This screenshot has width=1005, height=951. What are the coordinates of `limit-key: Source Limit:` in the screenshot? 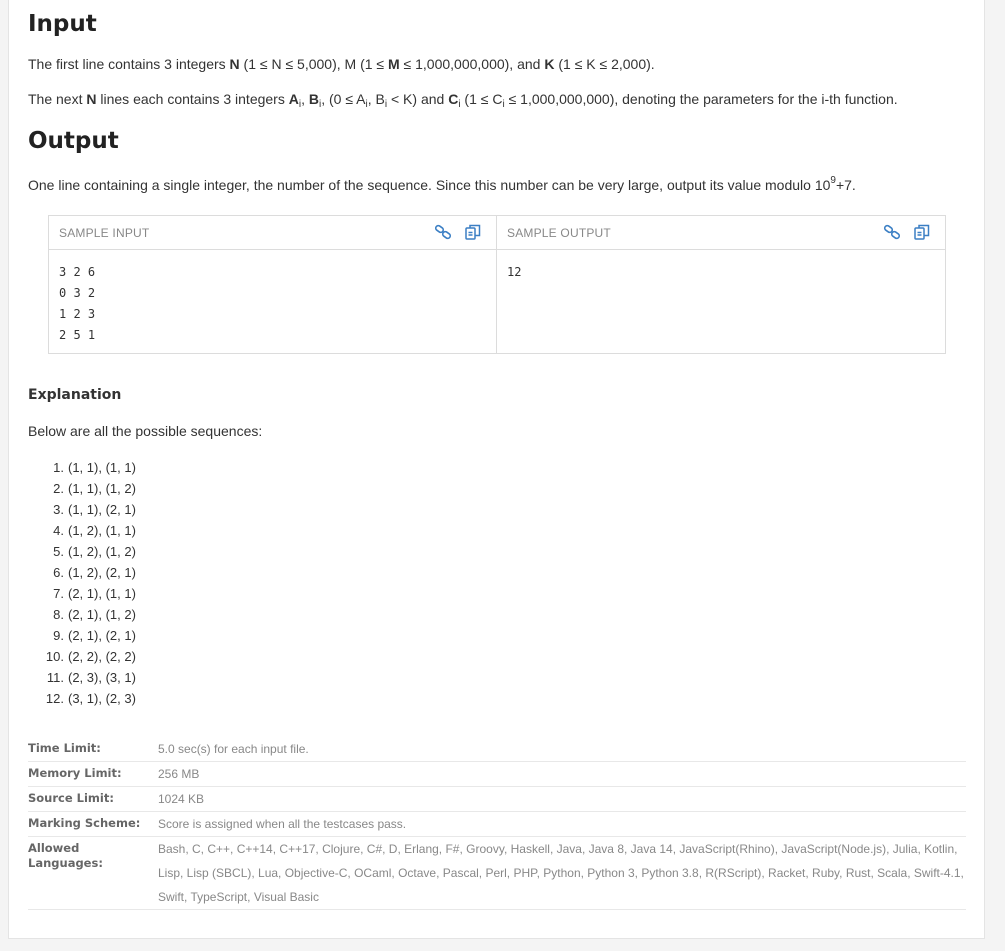 It's located at (93, 799).